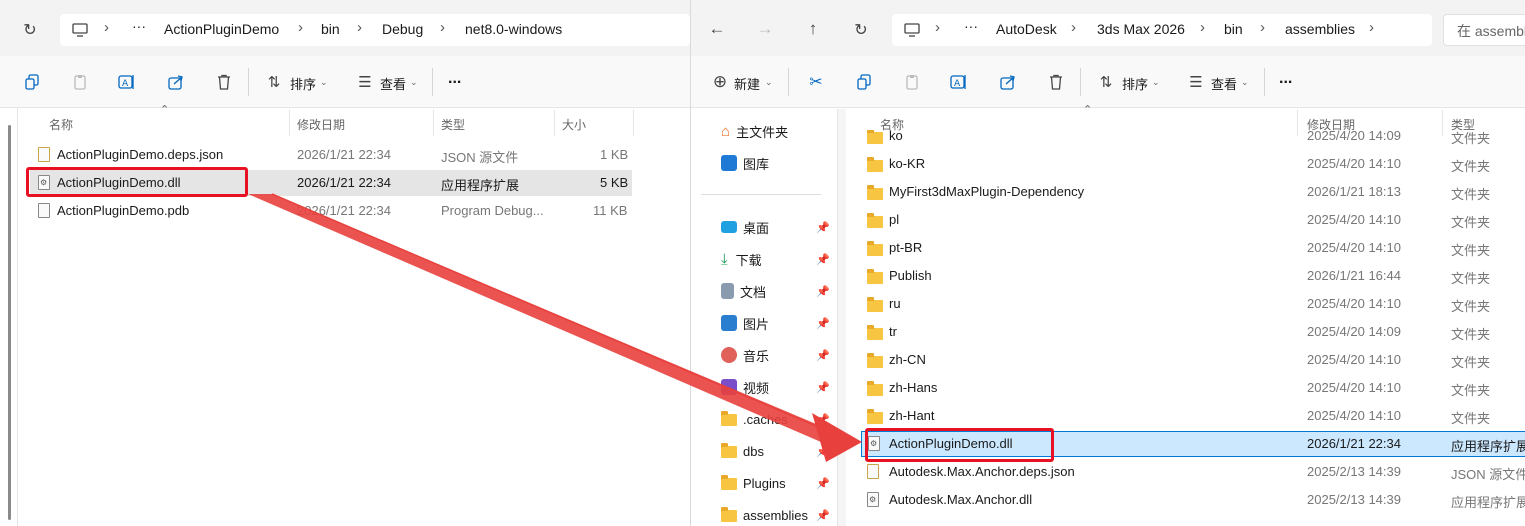  I want to click on arrow-head-icon, so click(837, 437).